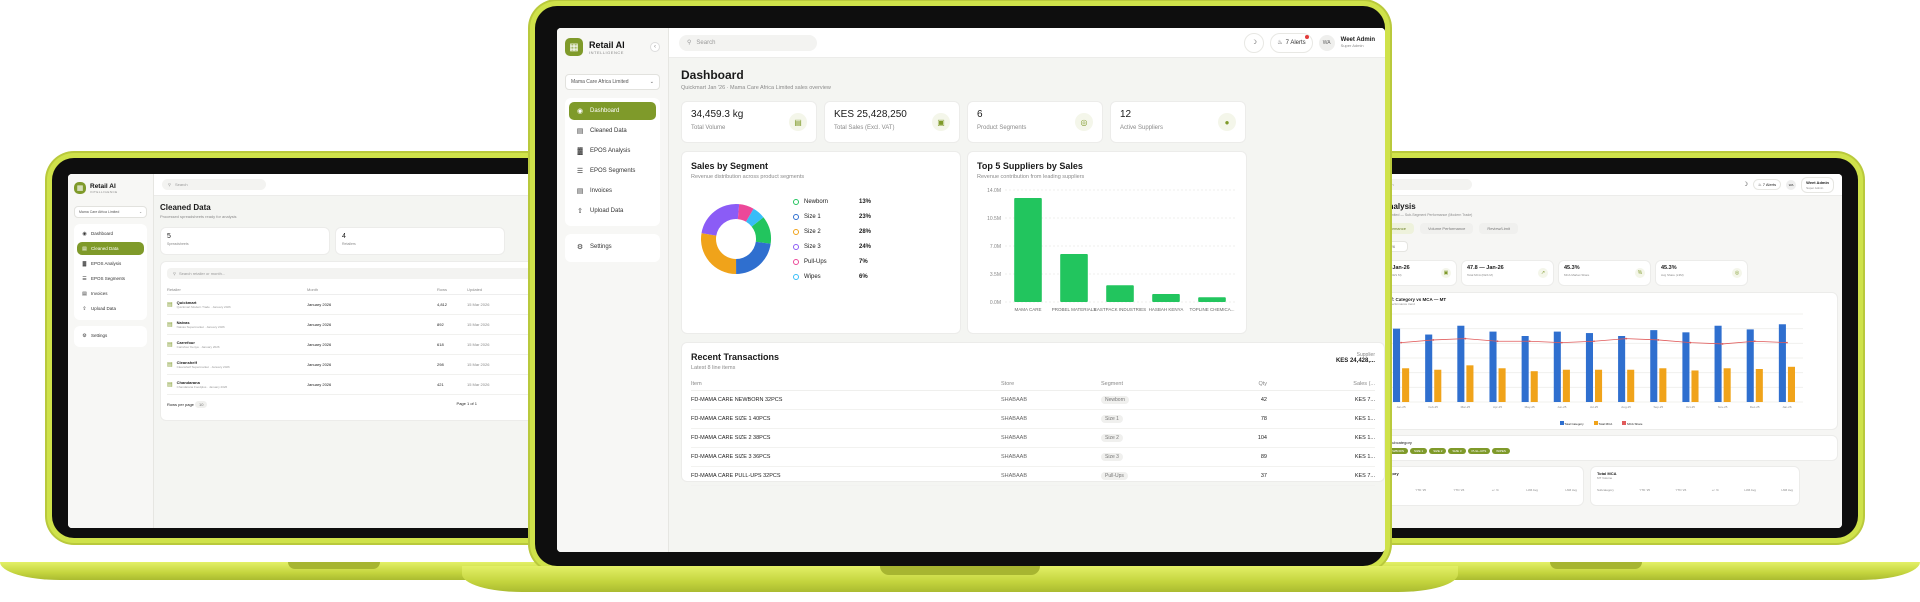 The image size is (1920, 602). I want to click on kpi-value: 47.8 — Jan-26, so click(1485, 268).